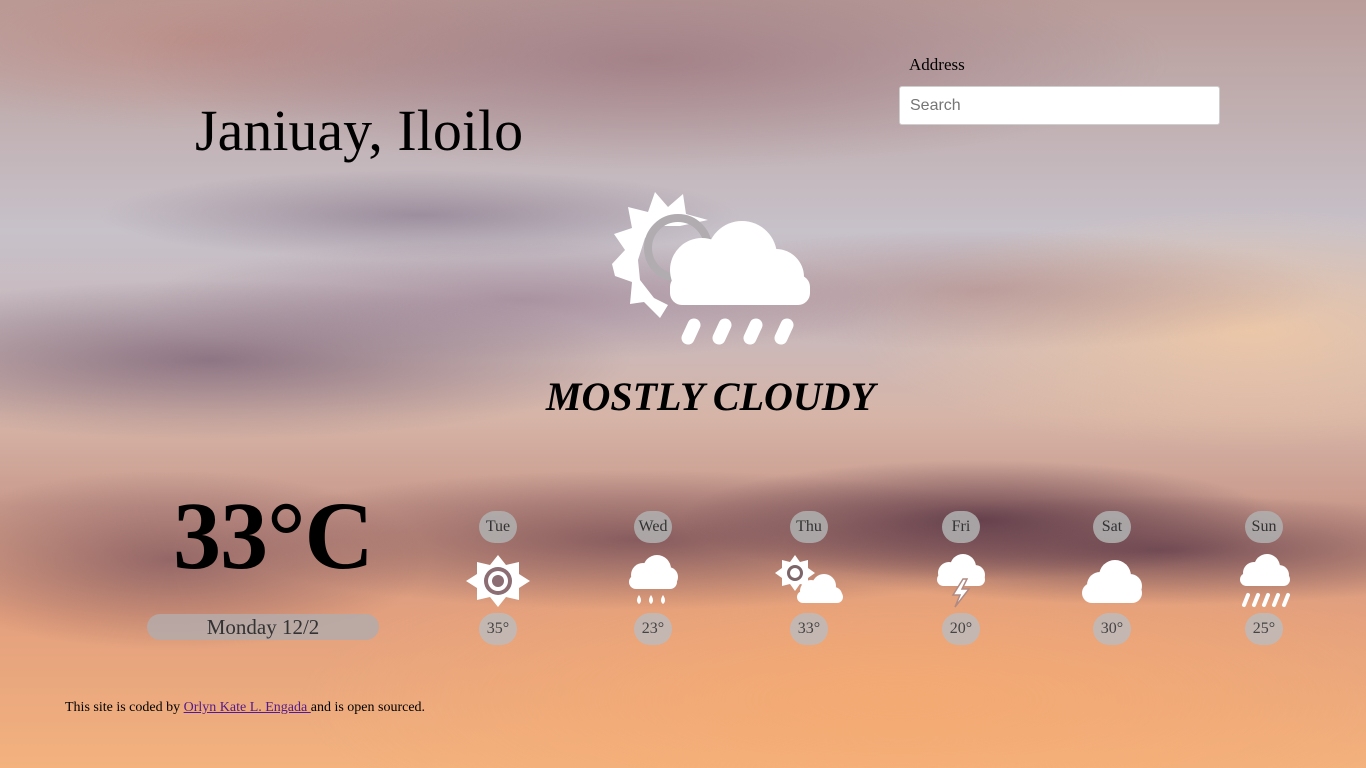 The width and height of the screenshot is (1366, 768). Describe the element at coordinates (710, 396) in the screenshot. I see `weather-condition: MOSTLY CLOUDY` at that location.